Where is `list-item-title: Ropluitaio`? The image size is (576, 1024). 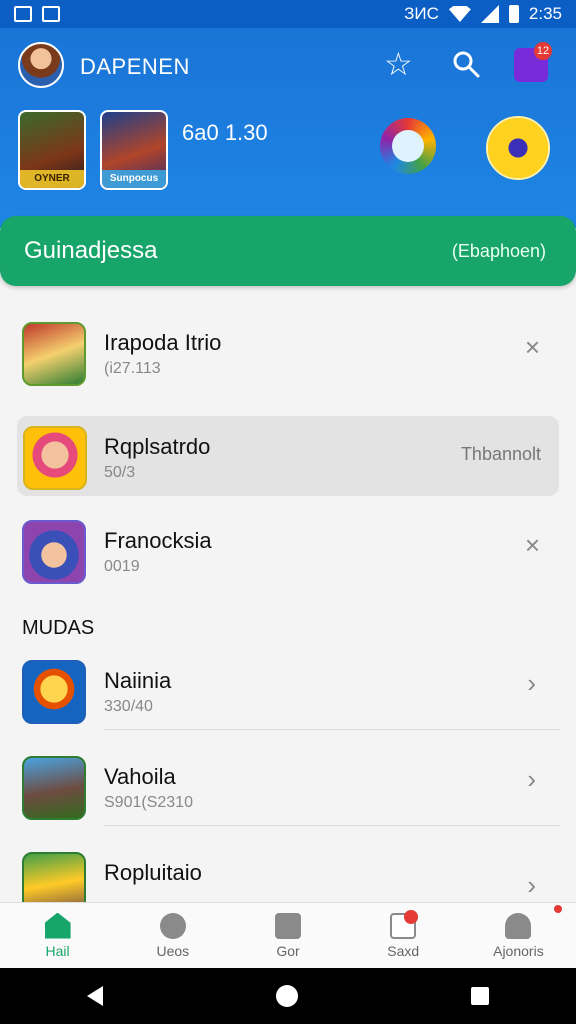 list-item-title: Ropluitaio is located at coordinates (153, 872).